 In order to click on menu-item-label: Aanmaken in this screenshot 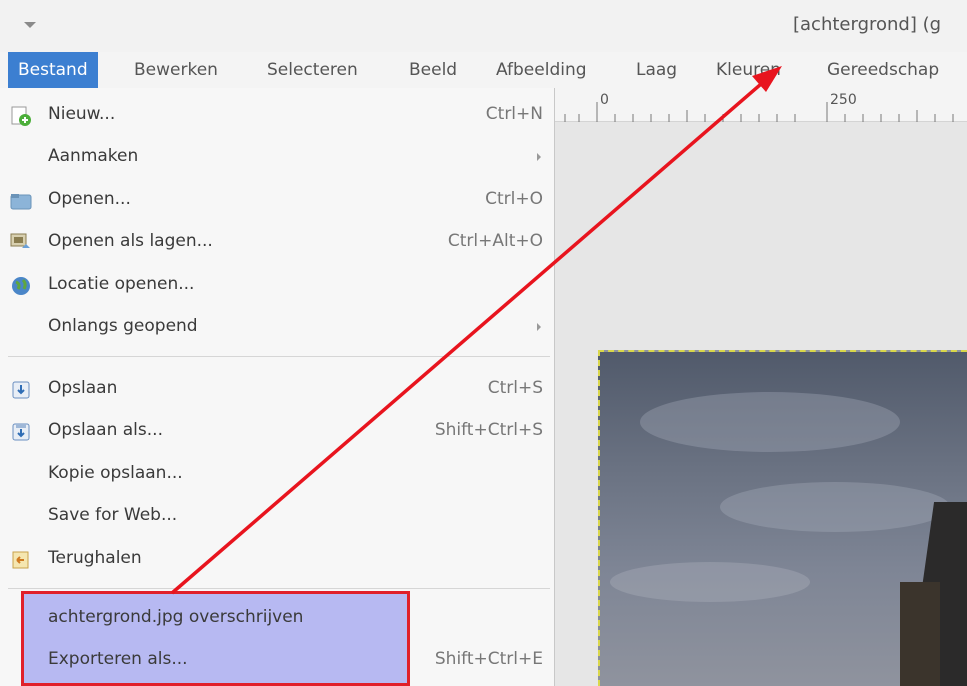, I will do `click(93, 156)`.